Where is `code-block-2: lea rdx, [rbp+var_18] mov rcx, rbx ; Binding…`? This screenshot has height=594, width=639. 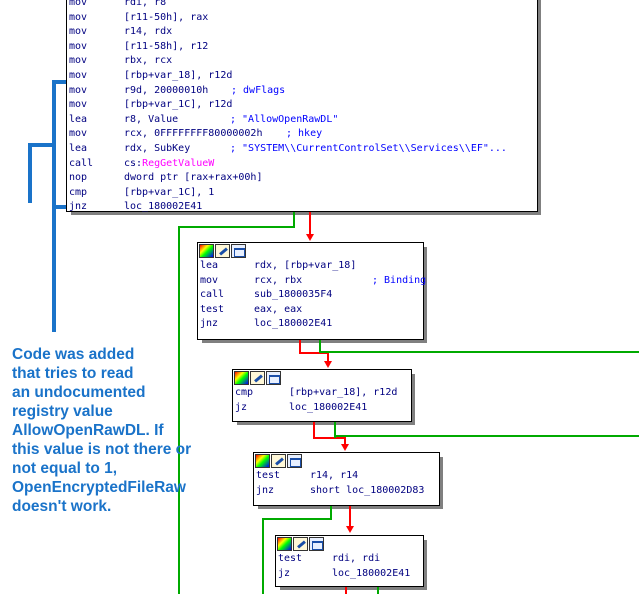
code-block-2: lea rdx, [rbp+var_18] mov rcx, rbx ; Binding… is located at coordinates (312, 292).